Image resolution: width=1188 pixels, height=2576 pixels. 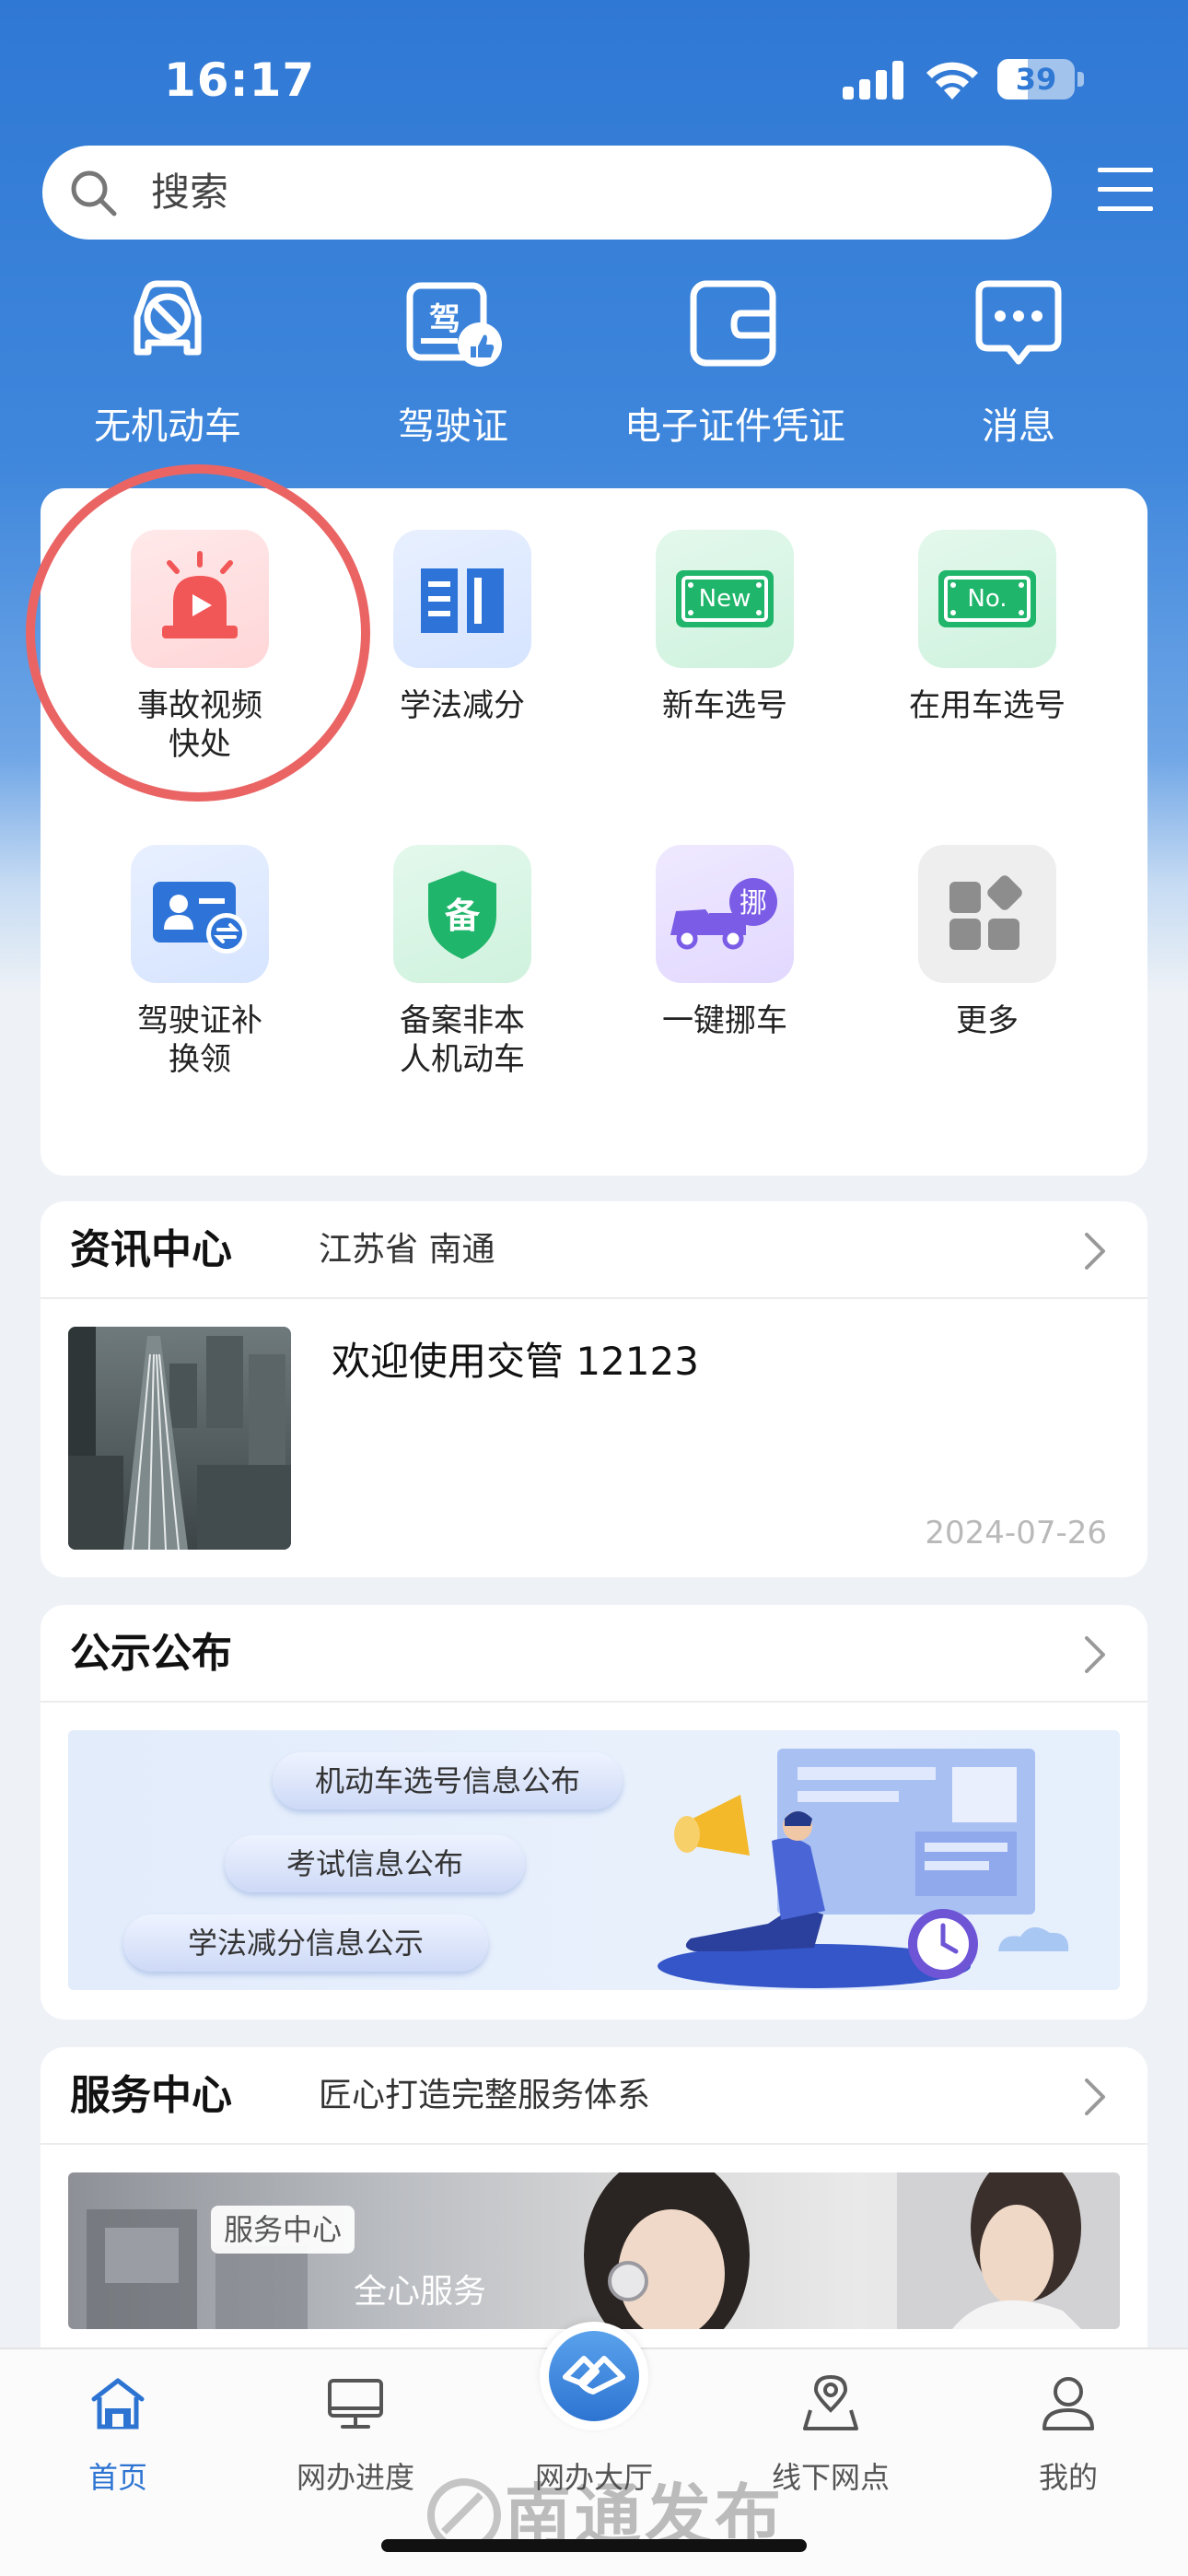 I want to click on move-badge-text: 挪, so click(x=753, y=903).